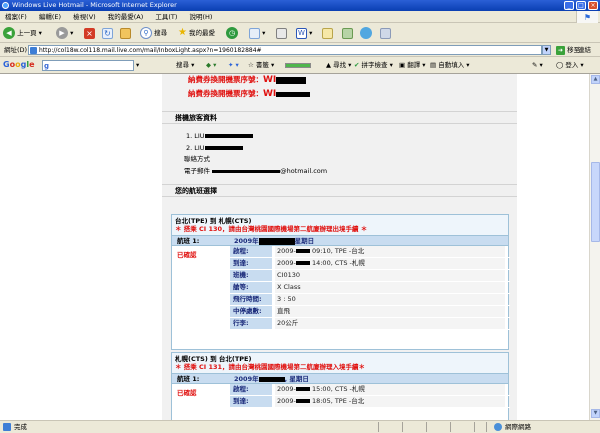 This screenshot has height=433, width=600. Describe the element at coordinates (5, 5) in the screenshot. I see `ie-icon` at that location.